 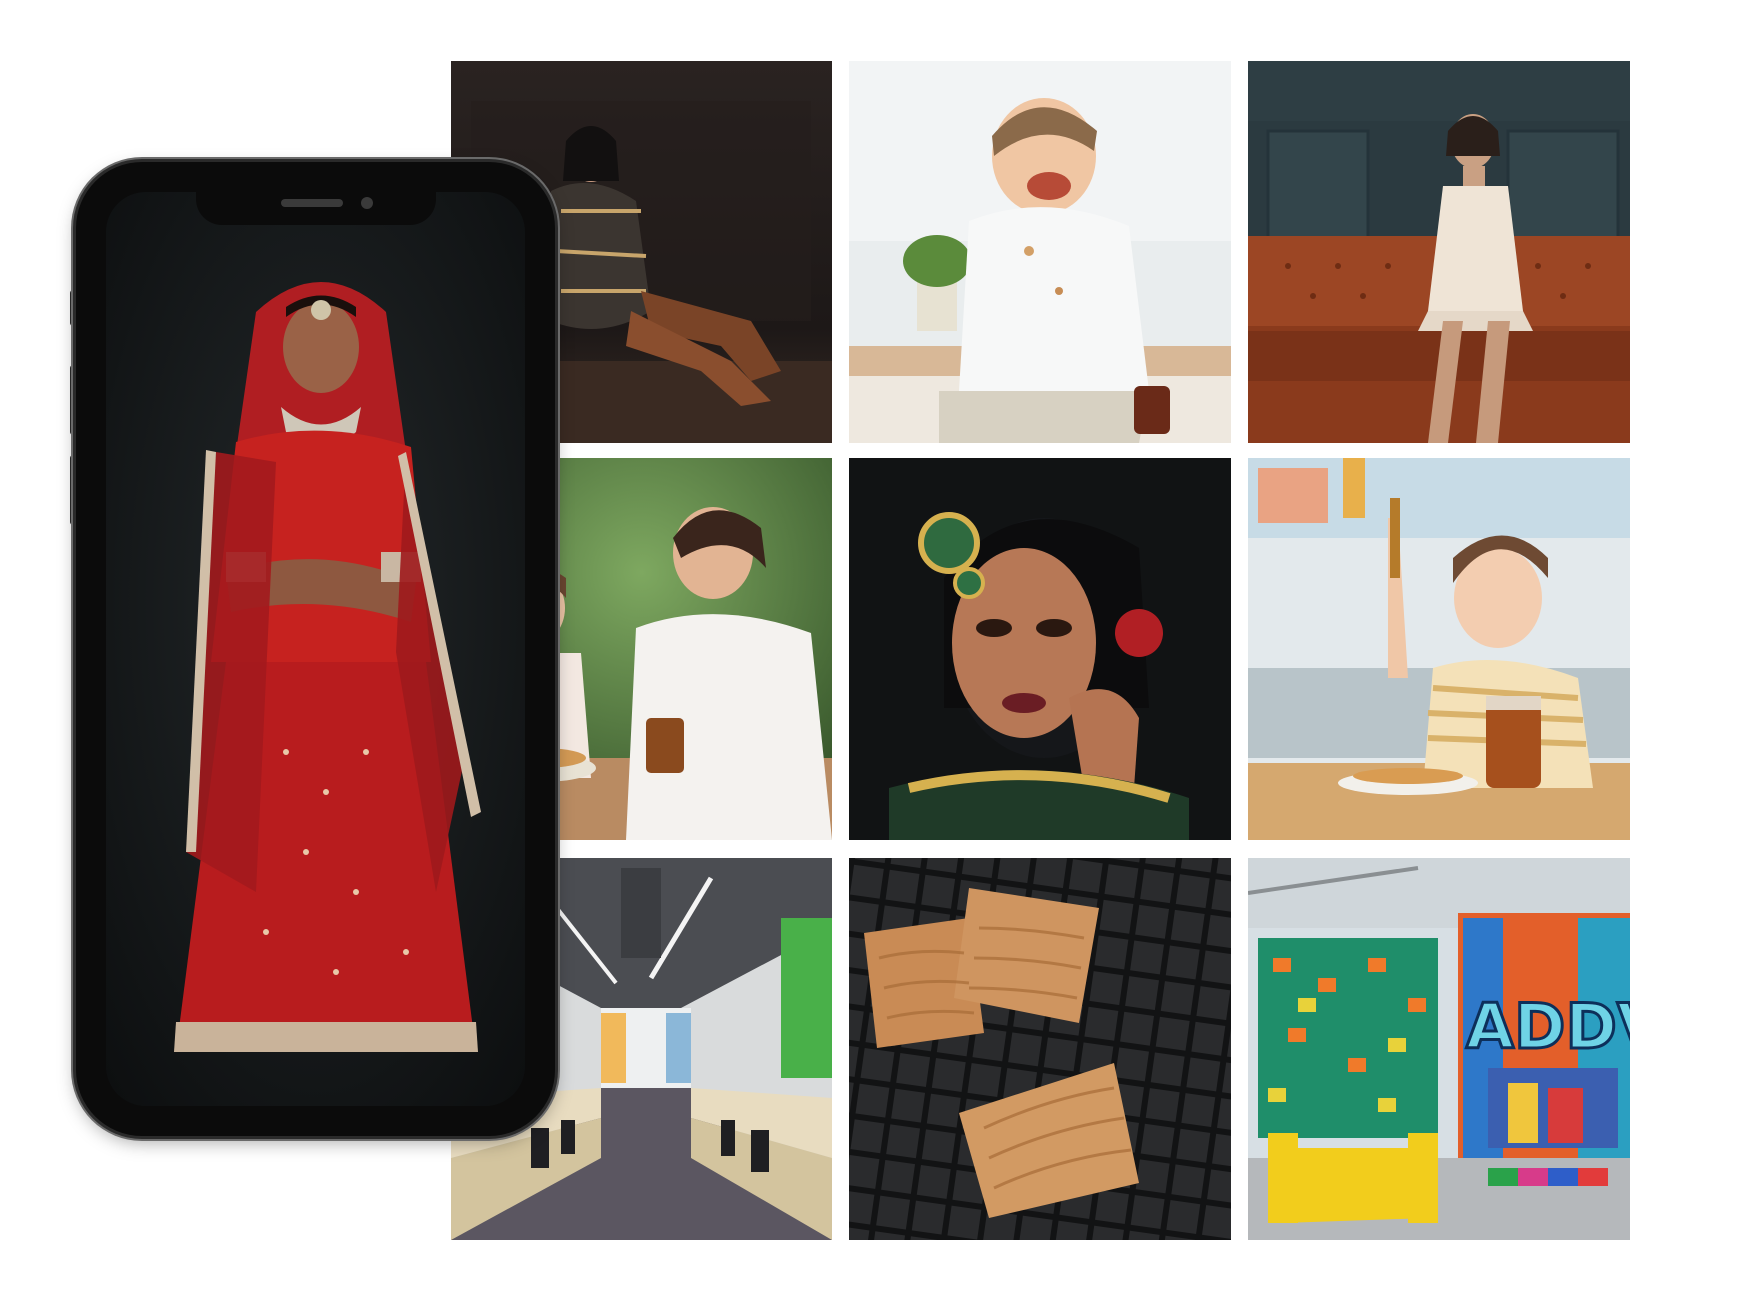 What do you see at coordinates (1040, 252) in the screenshot?
I see `photo-smiling-toddler` at bounding box center [1040, 252].